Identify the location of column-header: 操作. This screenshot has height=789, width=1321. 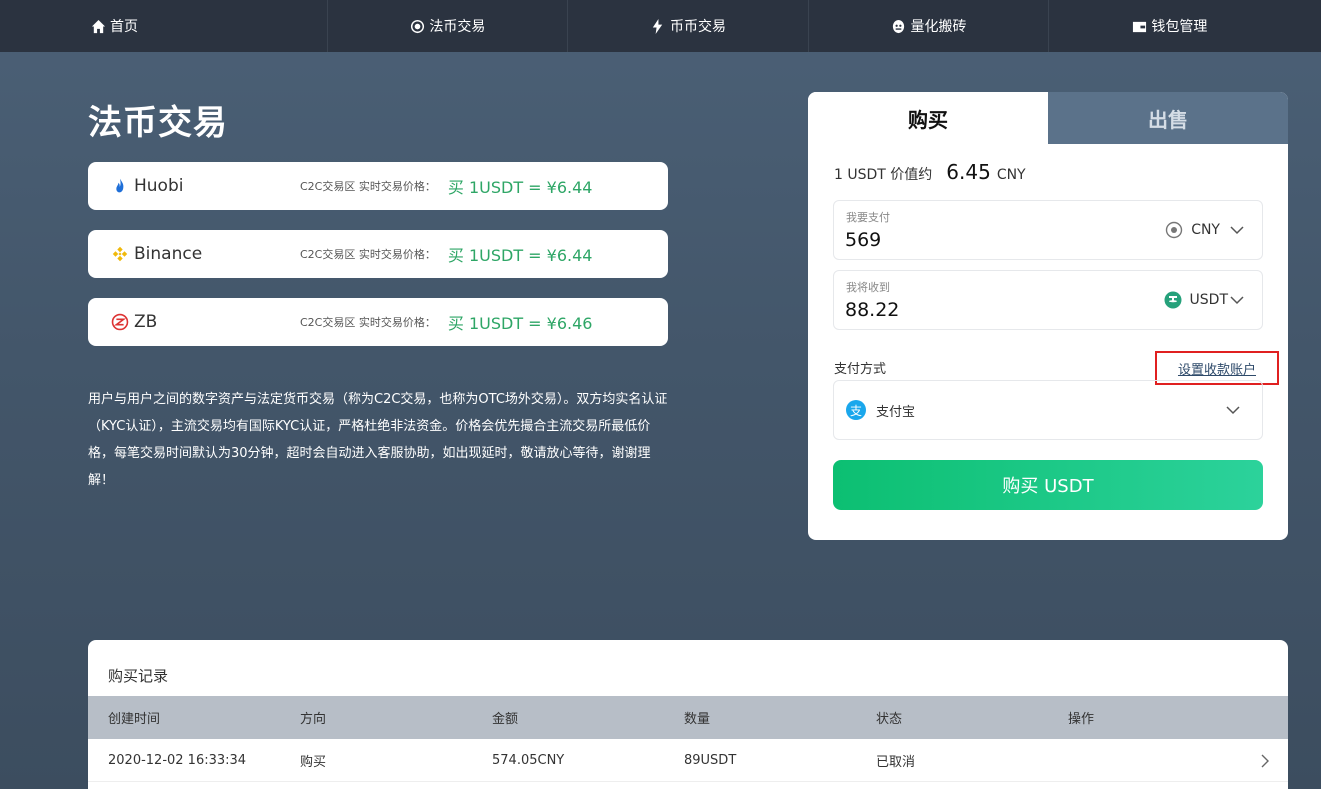
(1081, 719).